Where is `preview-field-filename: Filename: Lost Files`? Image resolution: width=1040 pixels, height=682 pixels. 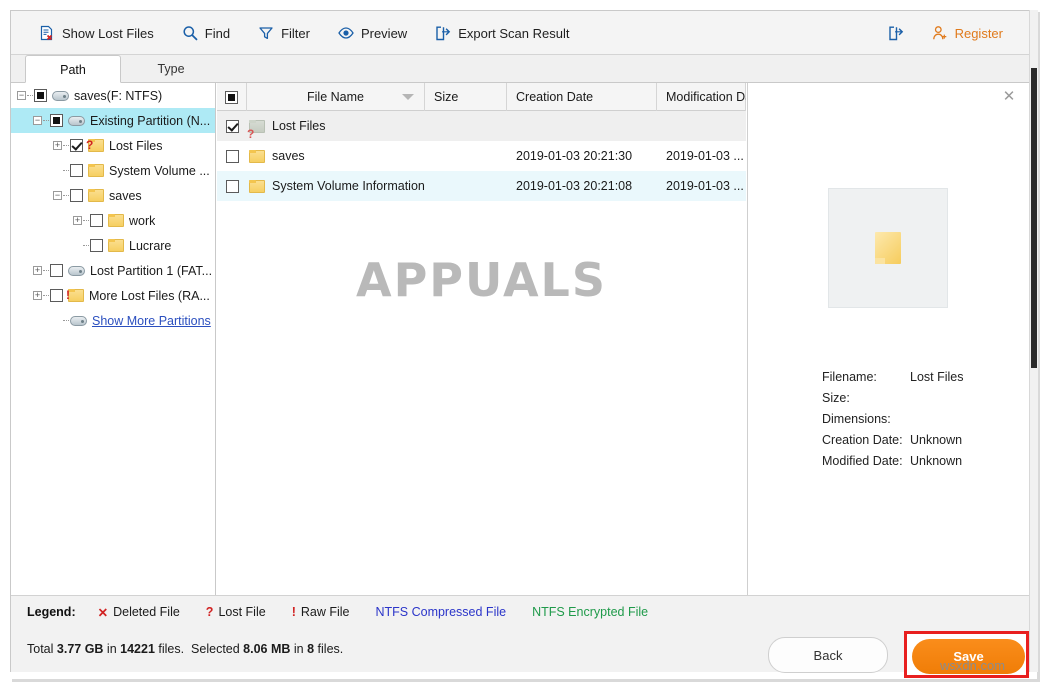 preview-field-filename: Filename: Lost Files is located at coordinates (922, 376).